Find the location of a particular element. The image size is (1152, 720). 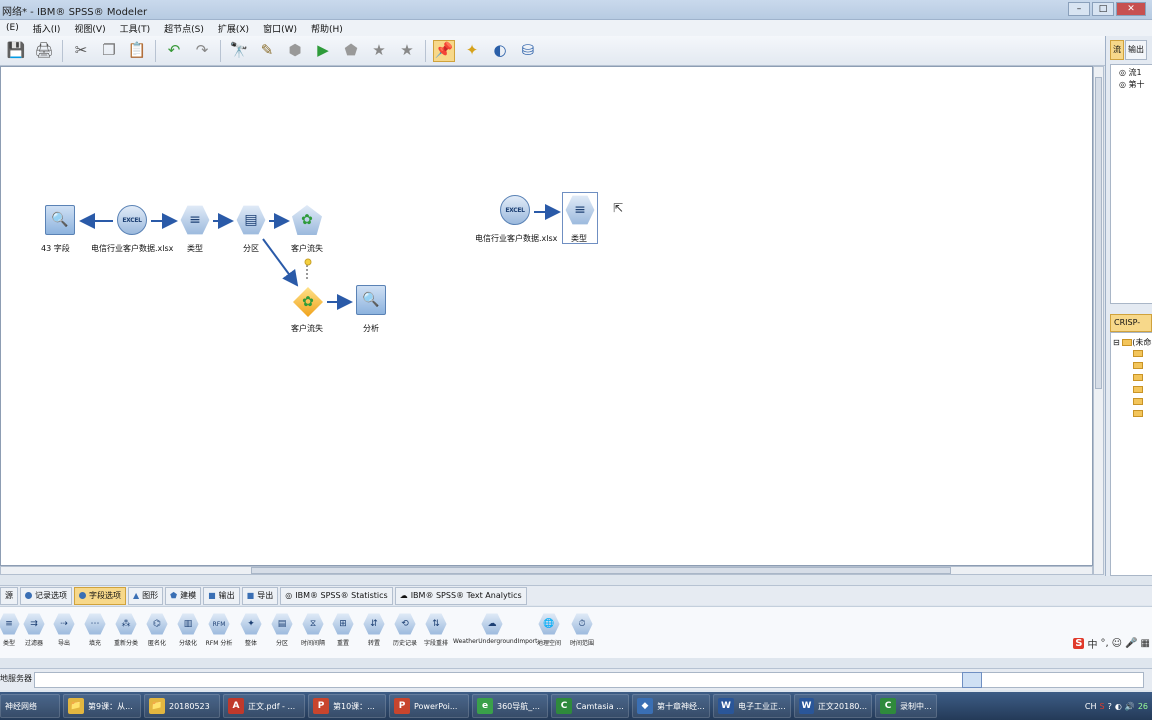

taskbar-item: 📁 20180523 is located at coordinates (182, 706).